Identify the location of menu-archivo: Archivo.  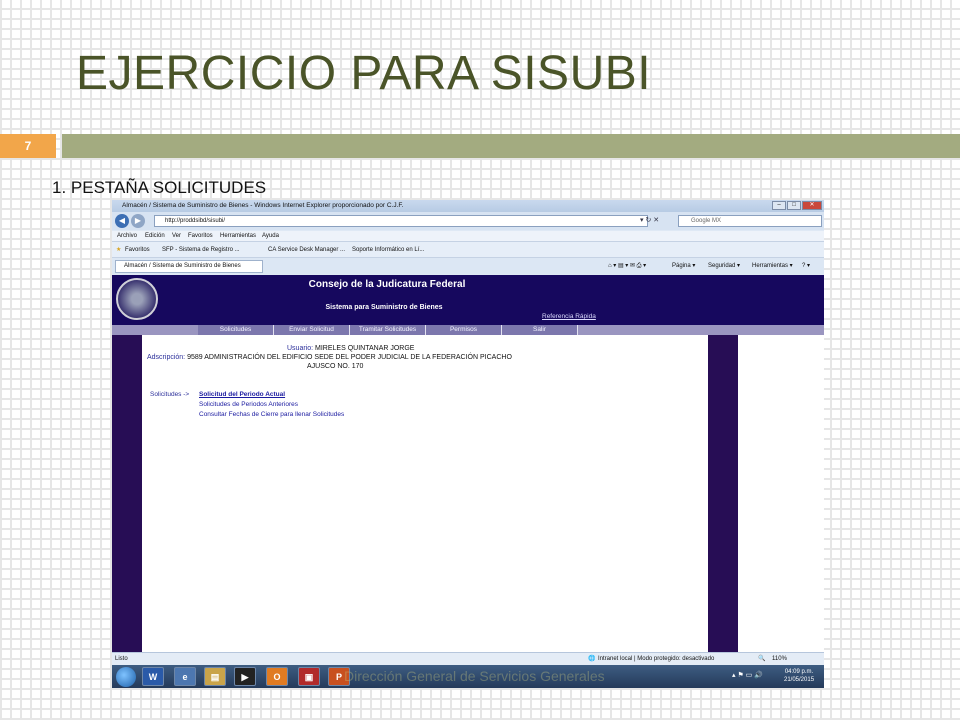
(127, 236).